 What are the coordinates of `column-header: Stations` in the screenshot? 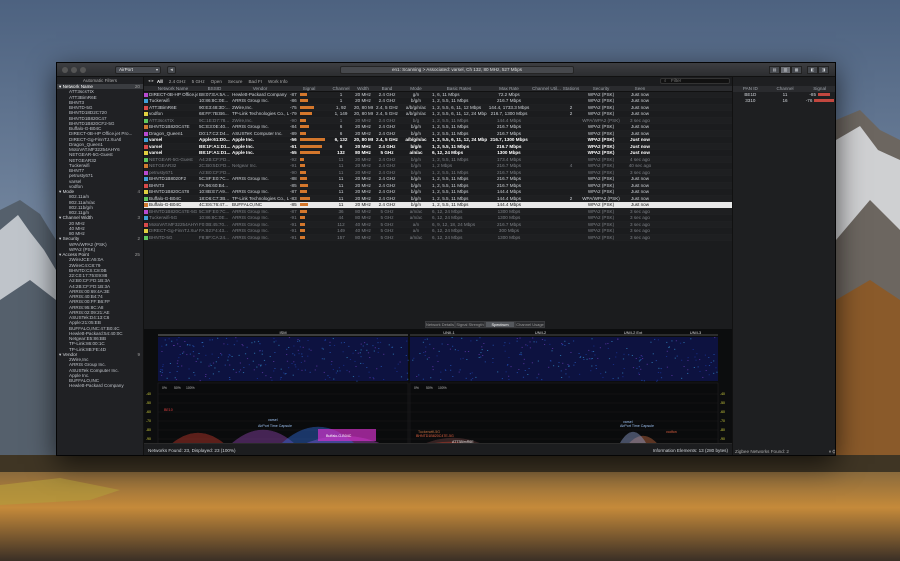 It's located at (571, 88).